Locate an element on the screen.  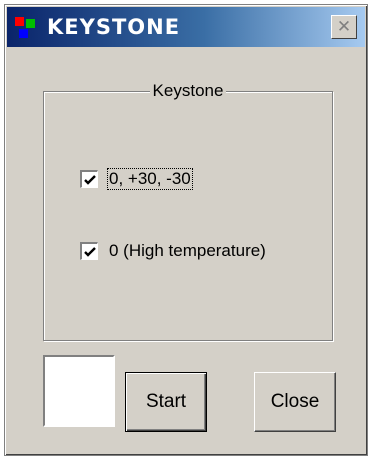
keystone-option-2: 0 (High temperature) is located at coordinates (173, 251).